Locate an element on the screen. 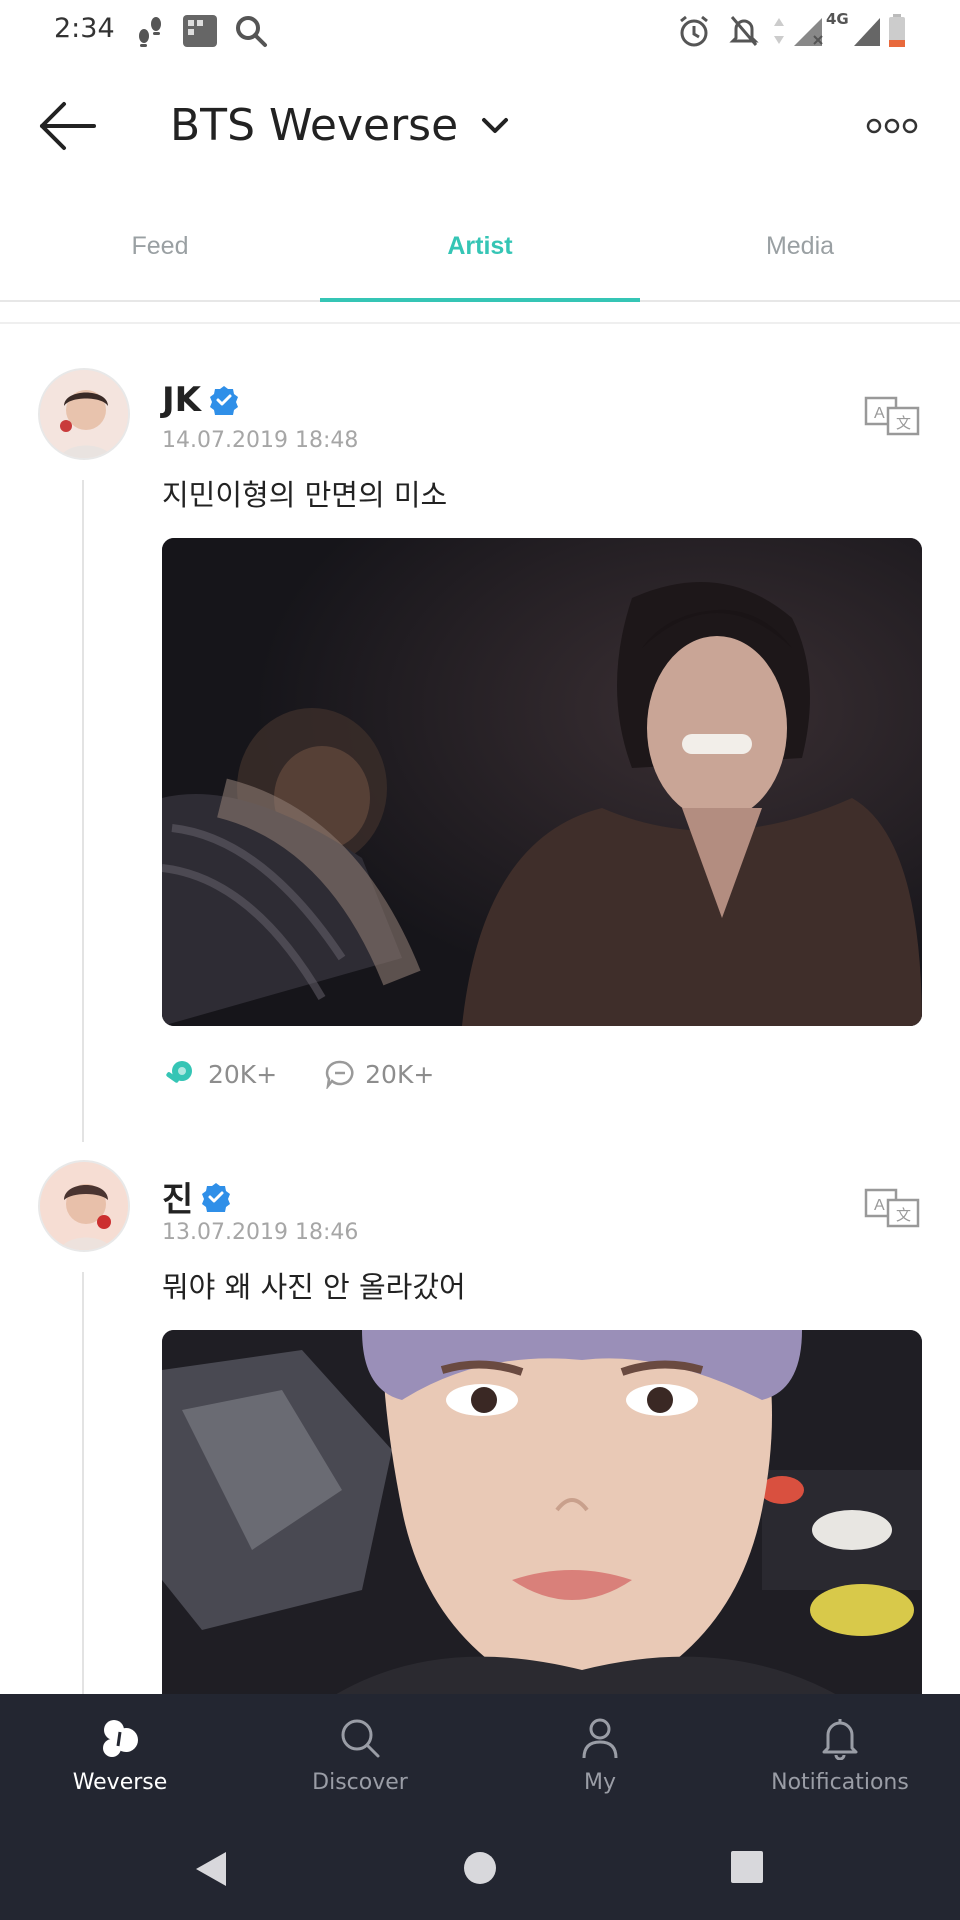 The width and height of the screenshot is (960, 1920). recents-square-icon is located at coordinates (747, 1867).